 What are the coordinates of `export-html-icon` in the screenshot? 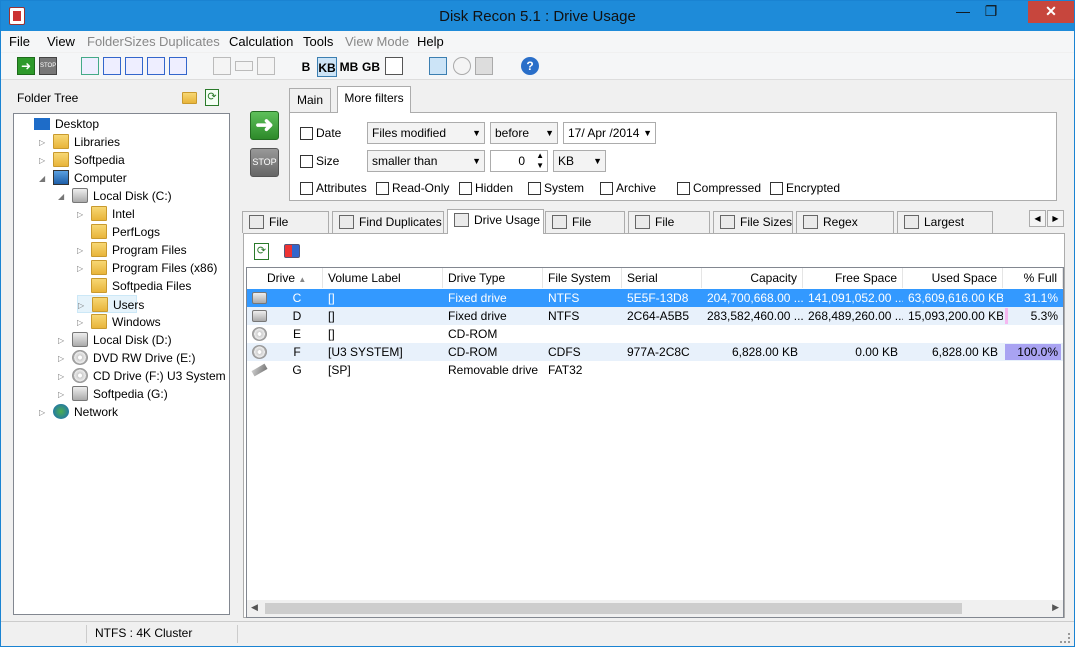 It's located at (134, 66).